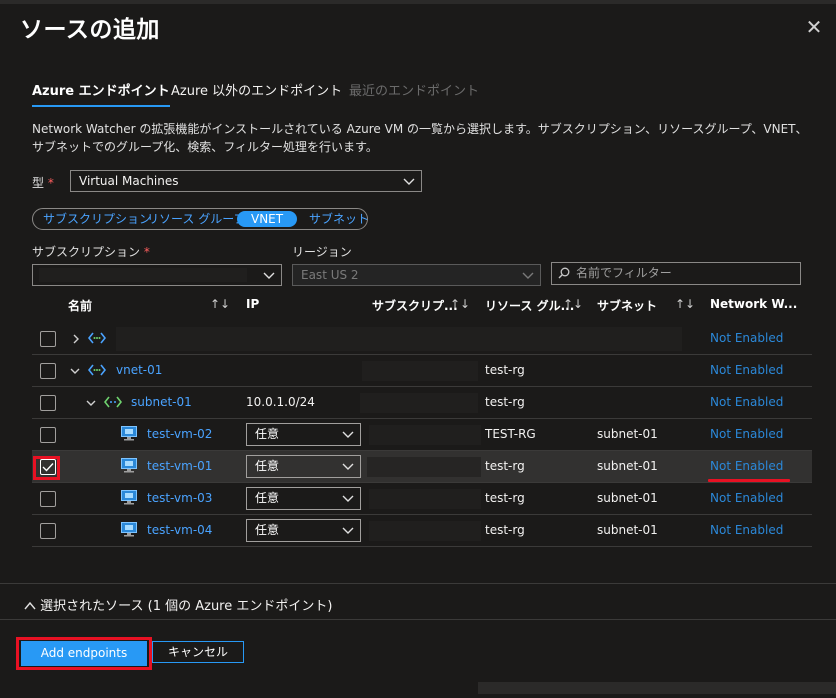 The image size is (836, 698). Describe the element at coordinates (43, 183) in the screenshot. I see `type-label: 型 *` at that location.